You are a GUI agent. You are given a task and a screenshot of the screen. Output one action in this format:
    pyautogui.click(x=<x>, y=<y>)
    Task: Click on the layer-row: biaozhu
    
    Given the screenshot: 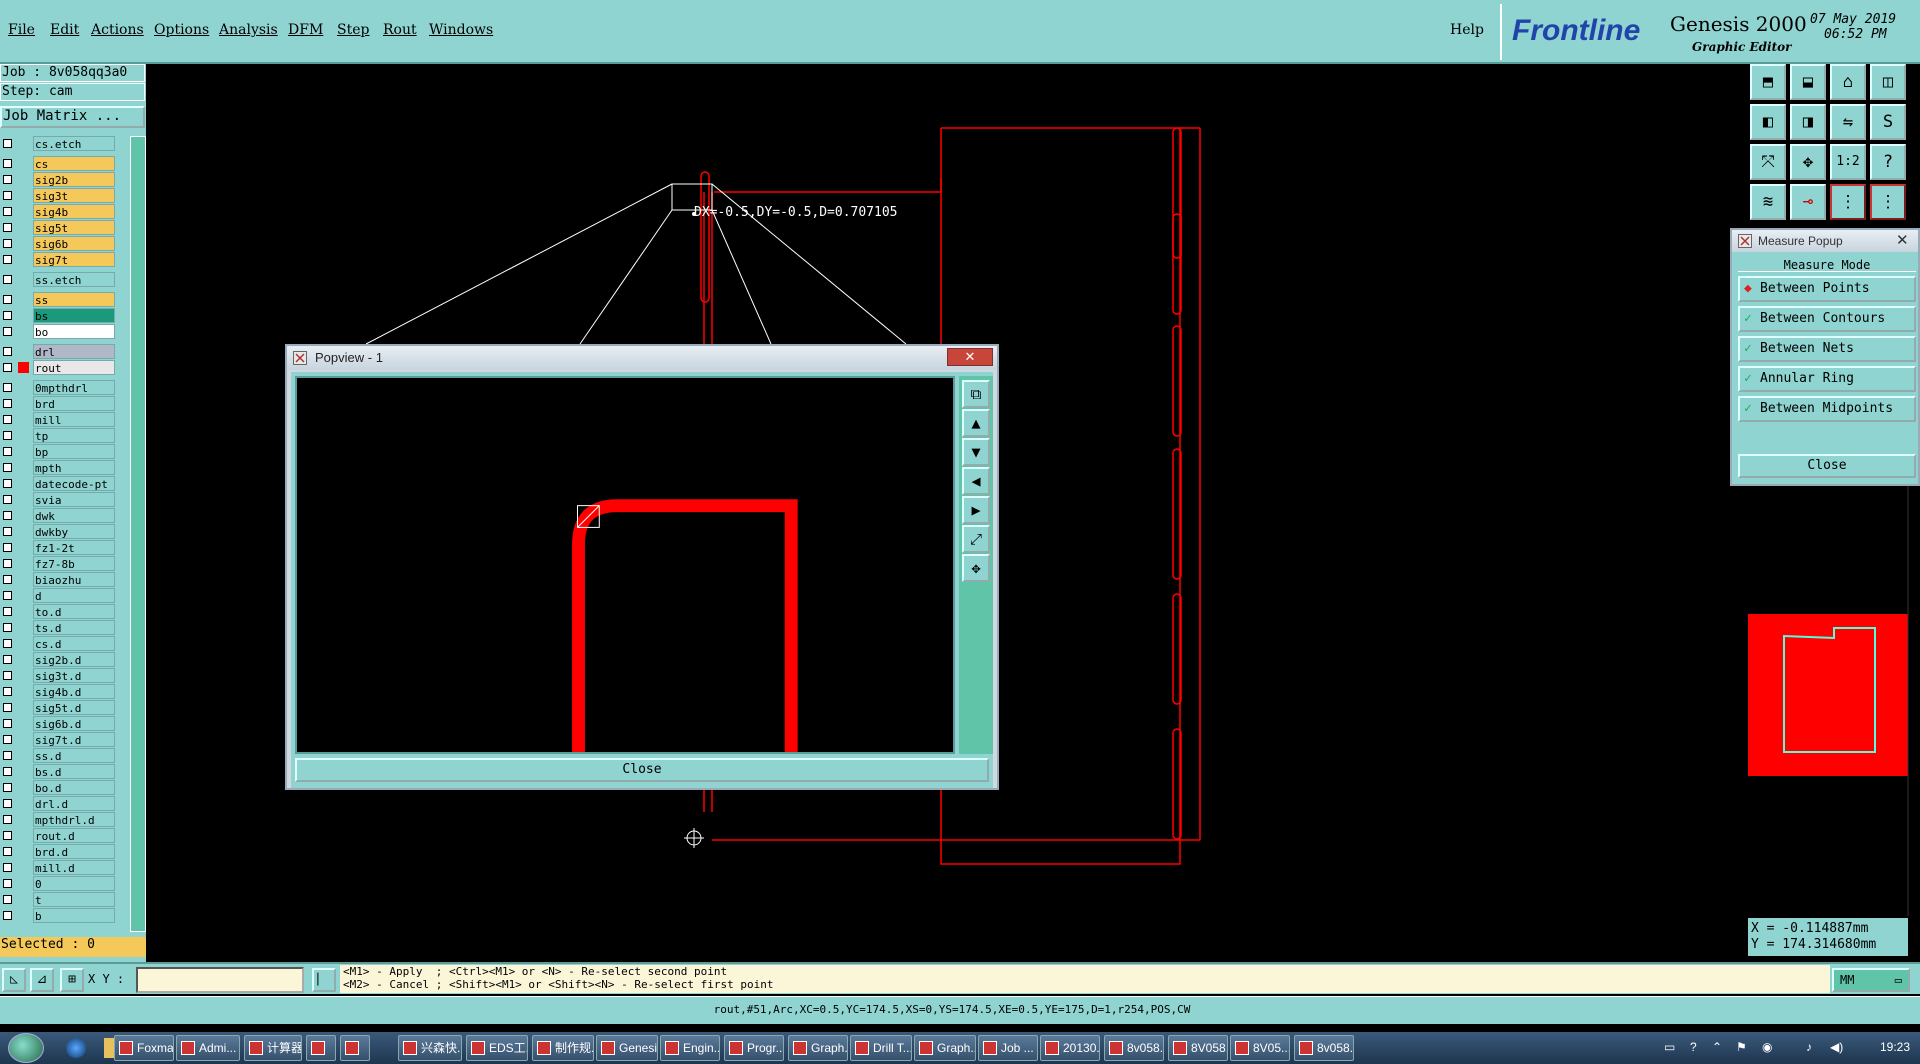 What is the action you would take?
    pyautogui.click(x=59, y=579)
    